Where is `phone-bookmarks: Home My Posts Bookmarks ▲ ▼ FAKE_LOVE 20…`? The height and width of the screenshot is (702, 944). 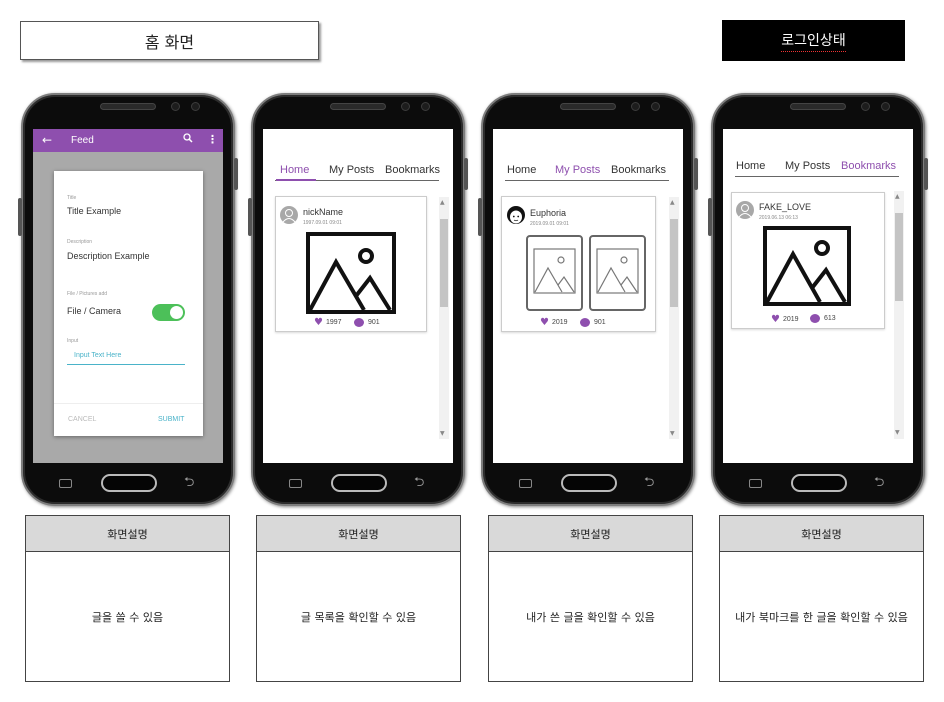 phone-bookmarks: Home My Posts Bookmarks ▲ ▼ FAKE_LOVE 20… is located at coordinates (818, 299).